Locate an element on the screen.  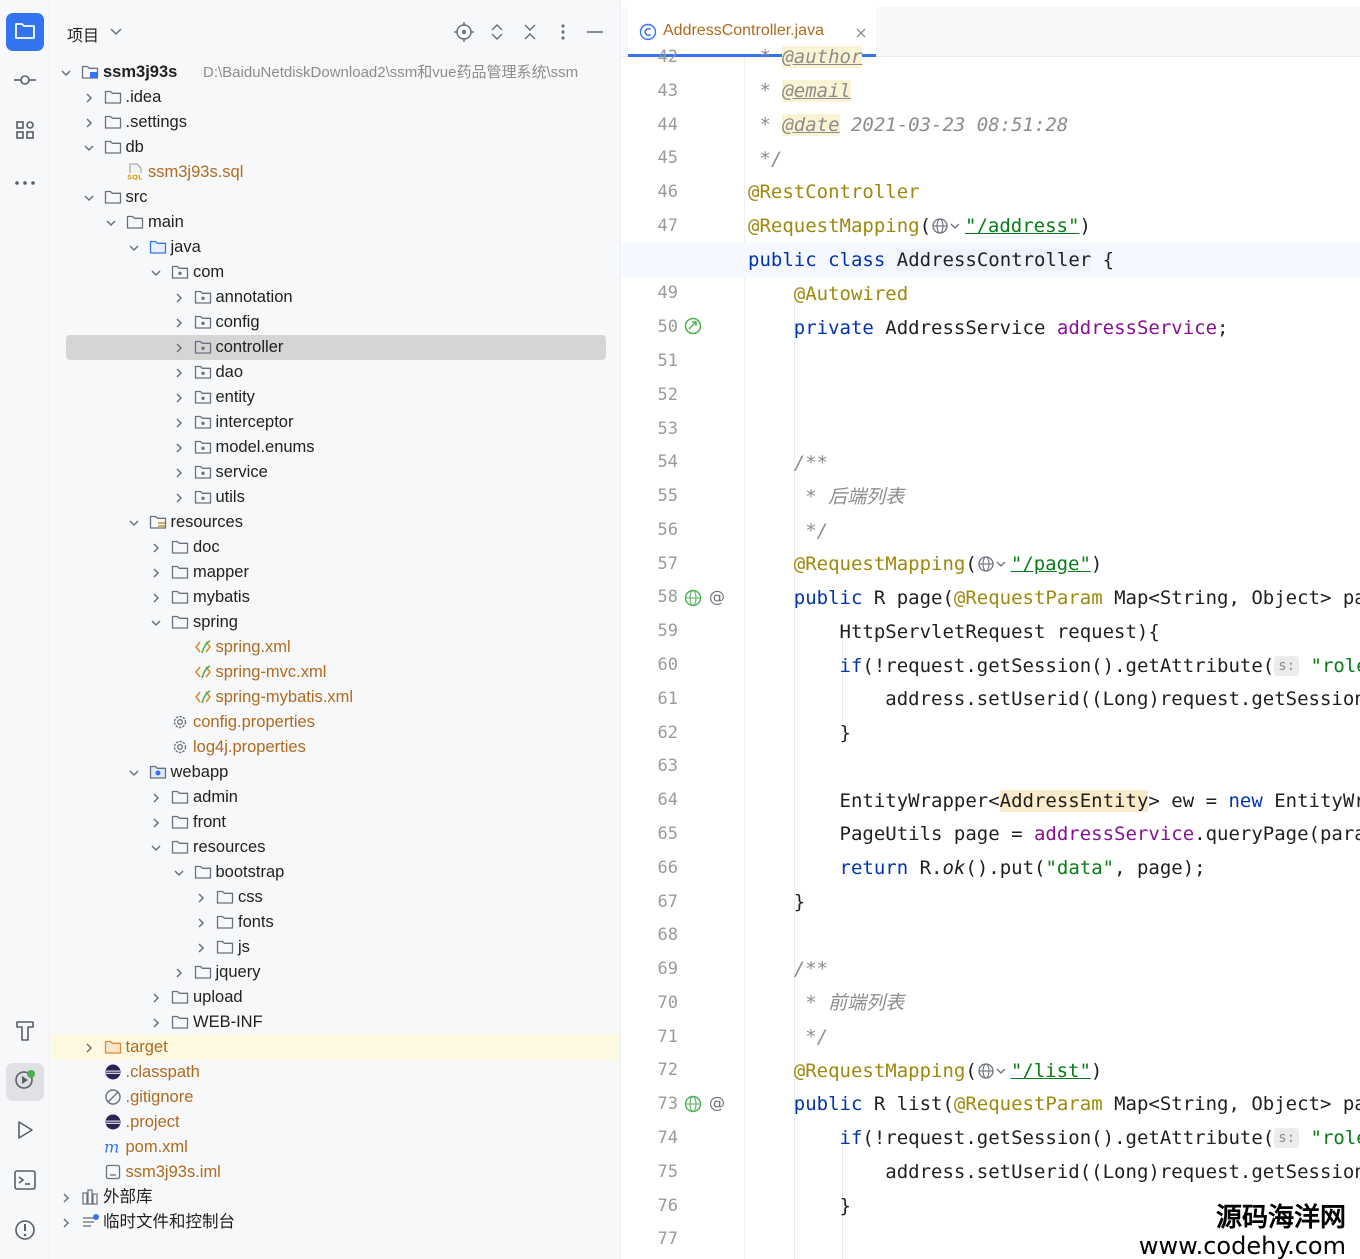
tree-item: WEB-INF is located at coordinates (335, 1022).